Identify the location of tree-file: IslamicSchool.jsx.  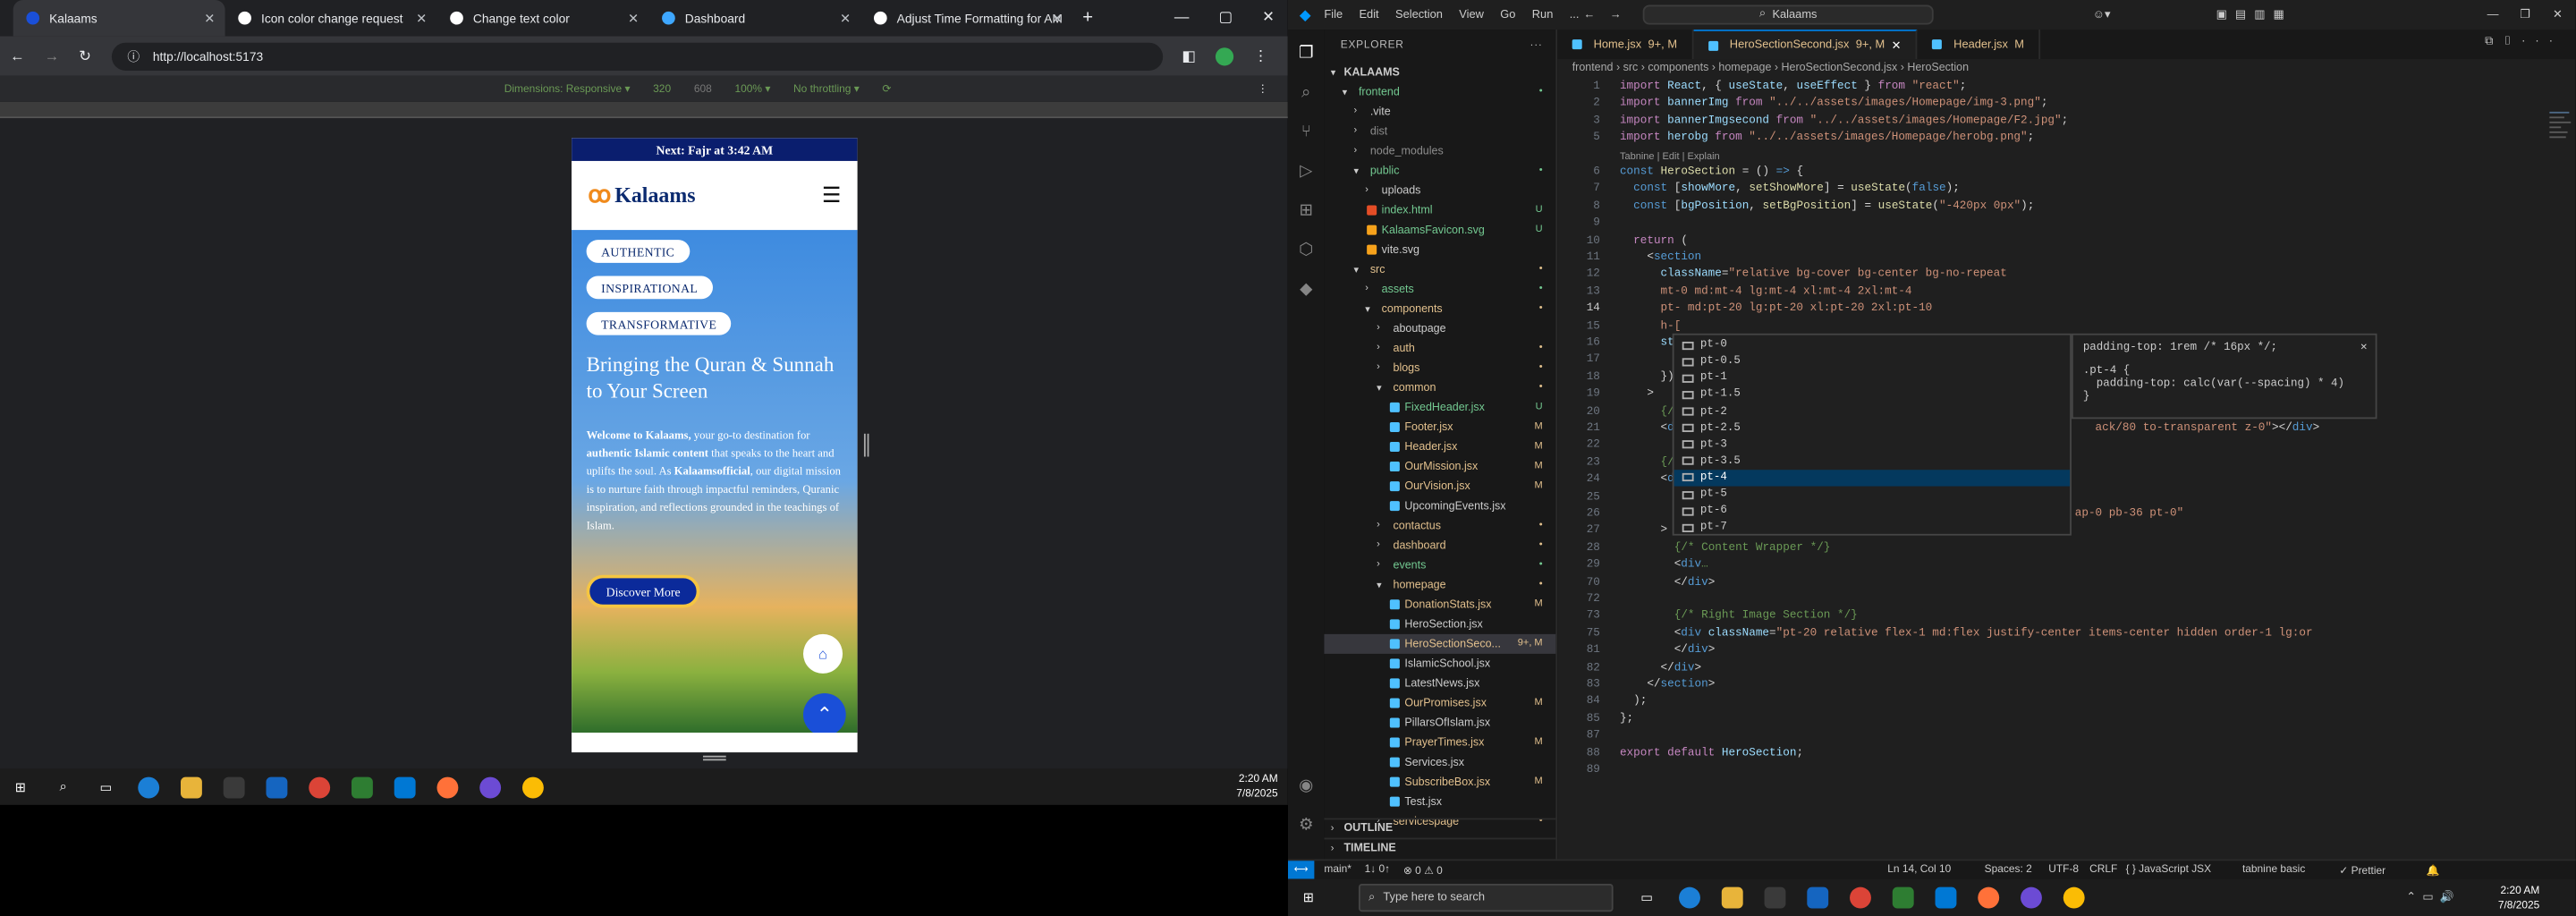
(1439, 664).